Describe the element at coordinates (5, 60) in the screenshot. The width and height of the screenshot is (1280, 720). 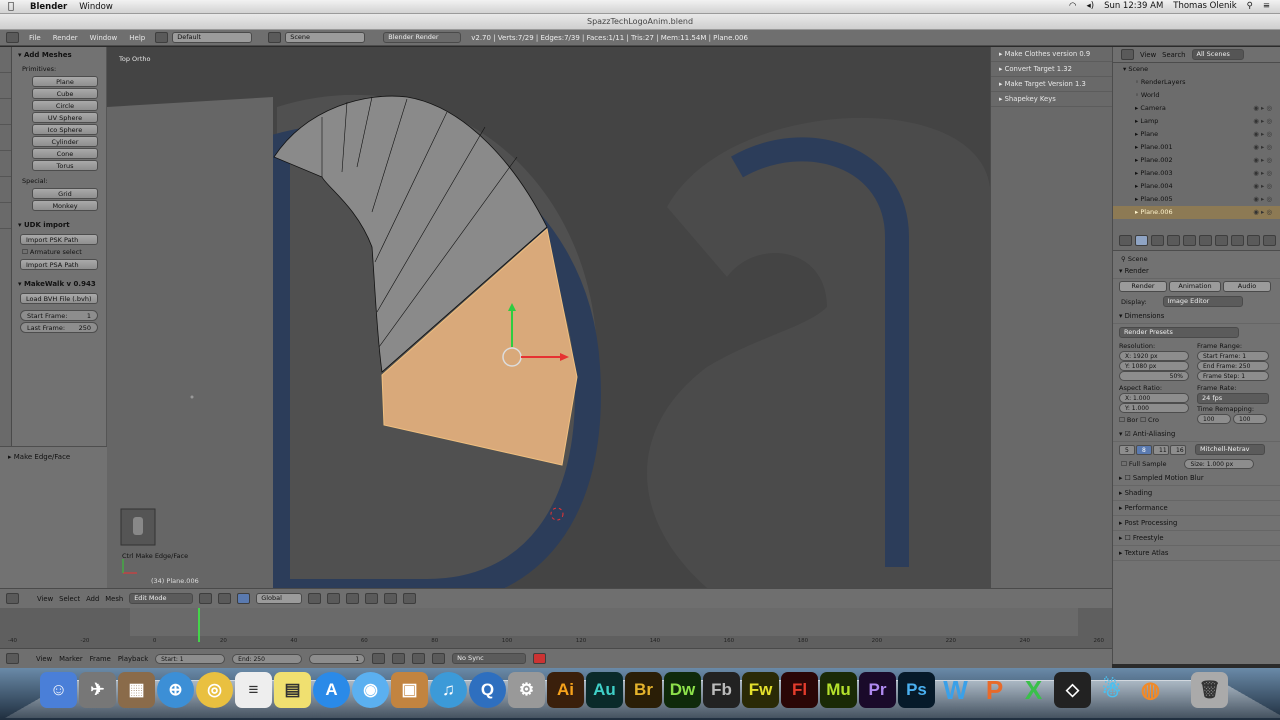
I see `tab-tools` at that location.